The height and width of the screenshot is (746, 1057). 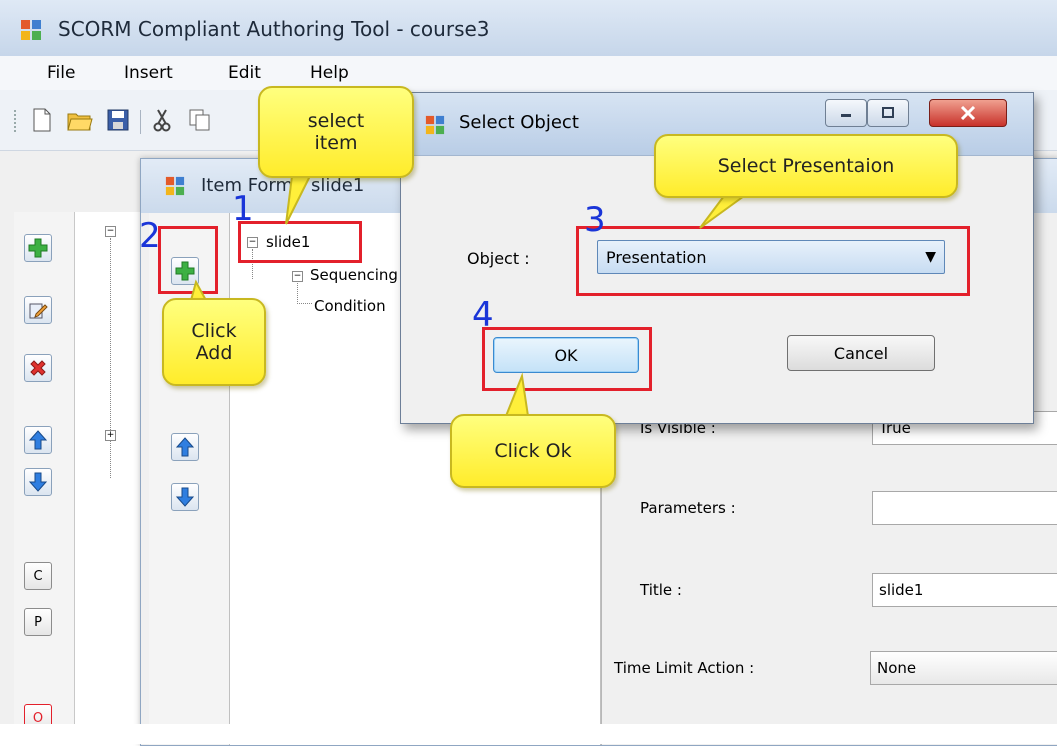 What do you see at coordinates (595, 220) in the screenshot?
I see `step-number-3: 3` at bounding box center [595, 220].